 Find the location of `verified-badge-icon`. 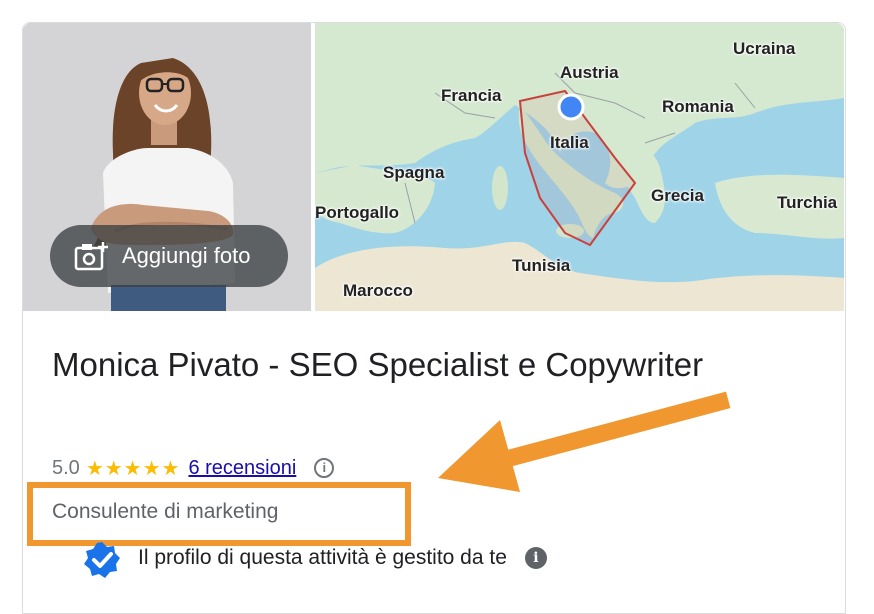

verified-badge-icon is located at coordinates (102, 560).